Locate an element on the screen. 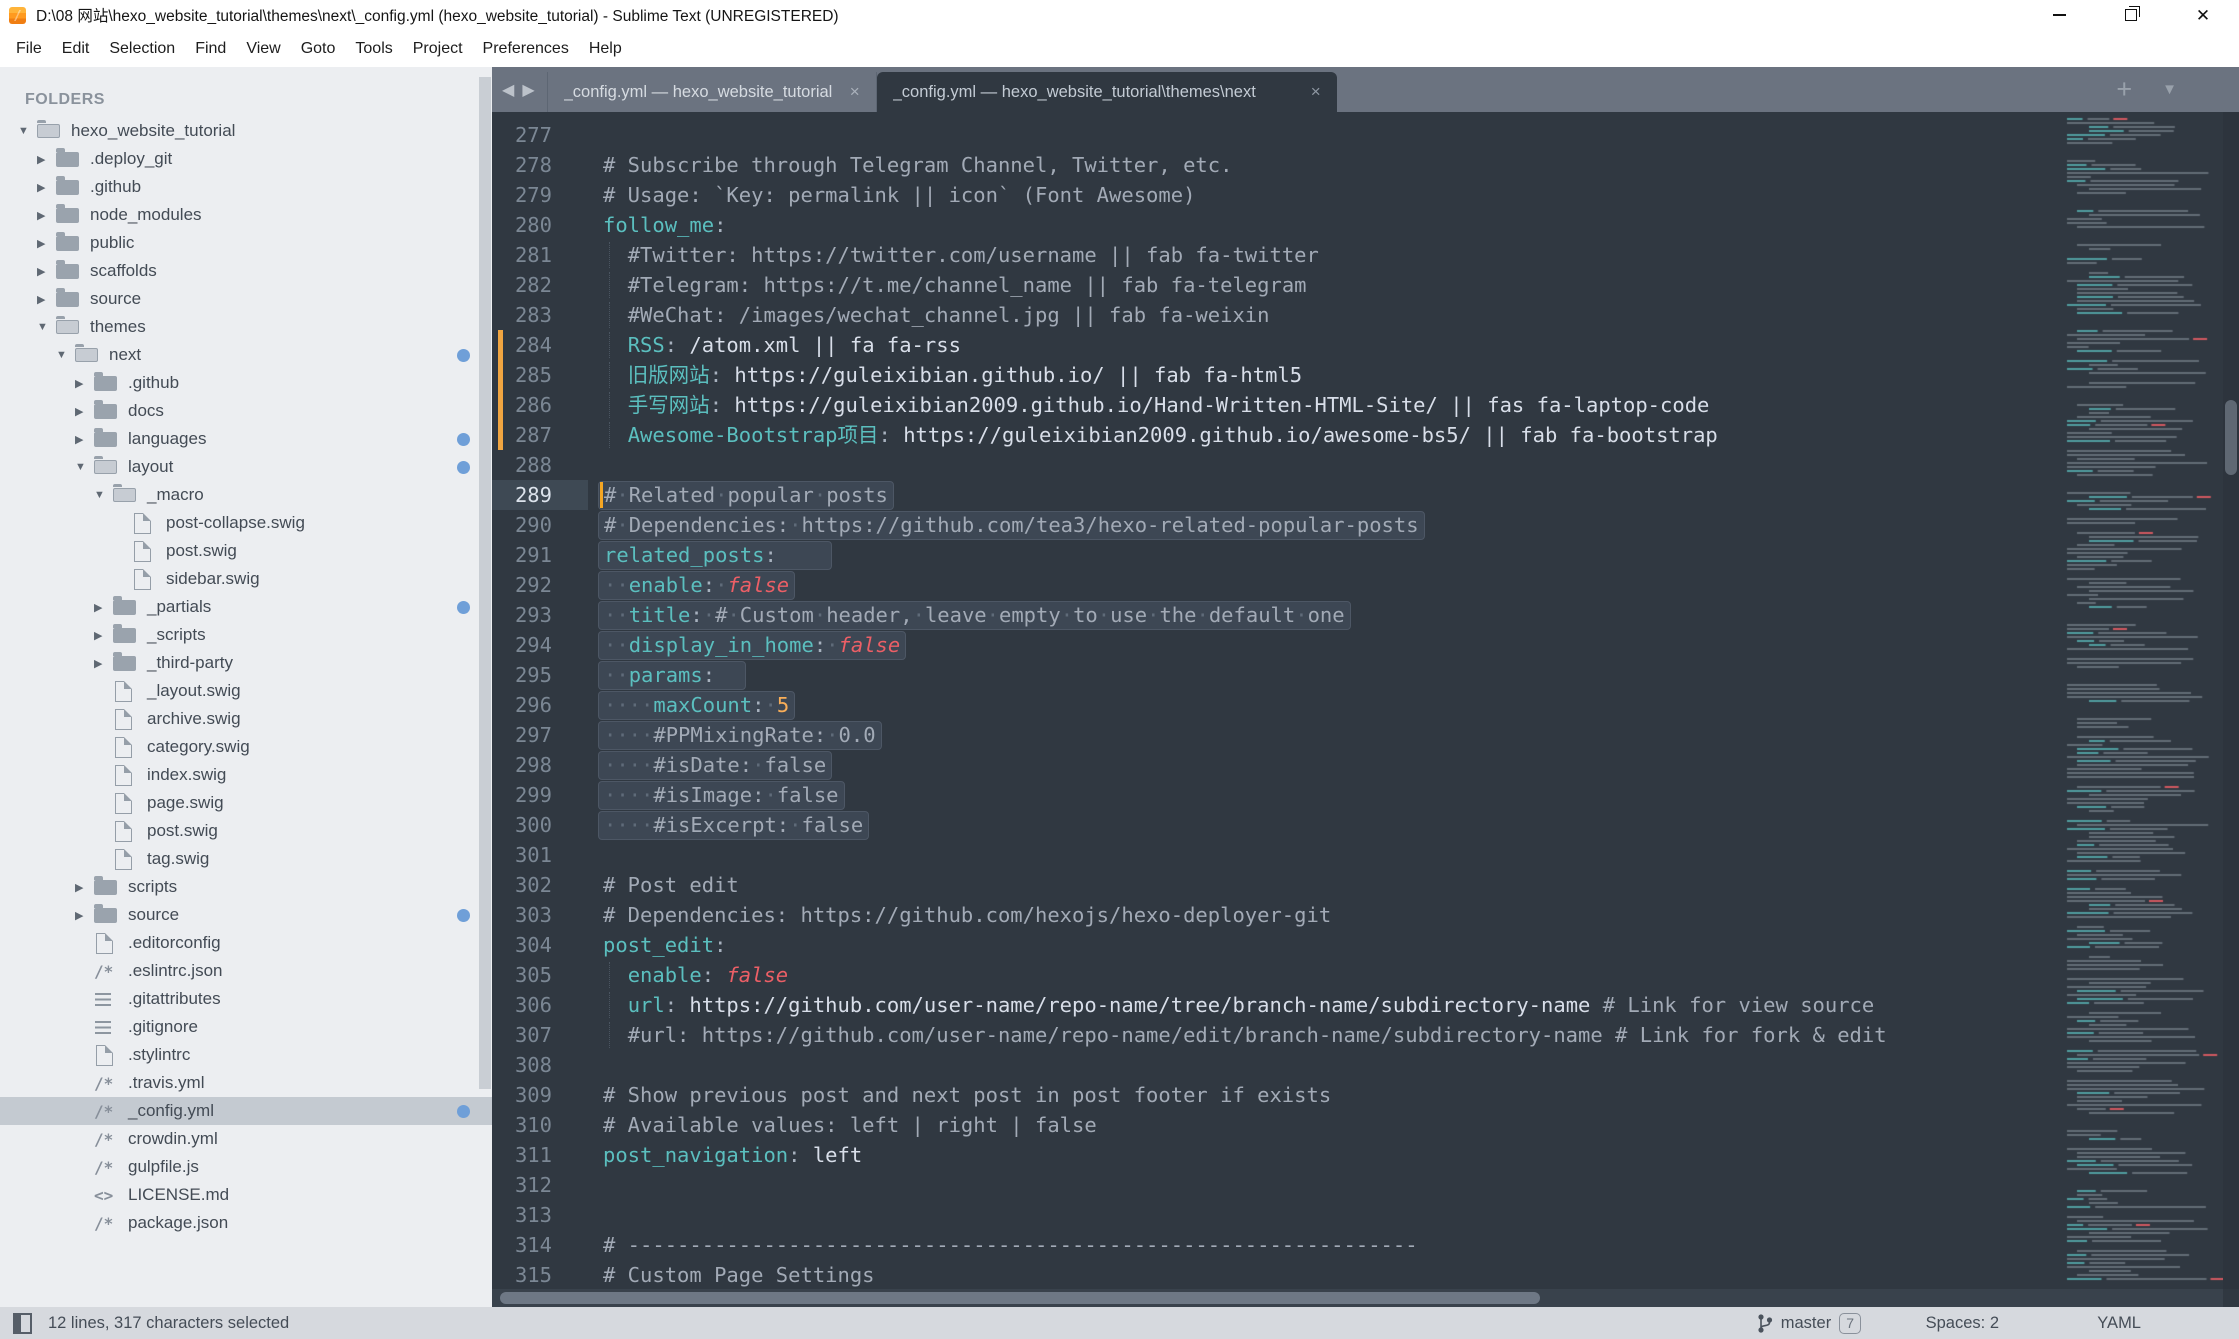  sidebar-item--github: ▶ .github is located at coordinates (246, 187).